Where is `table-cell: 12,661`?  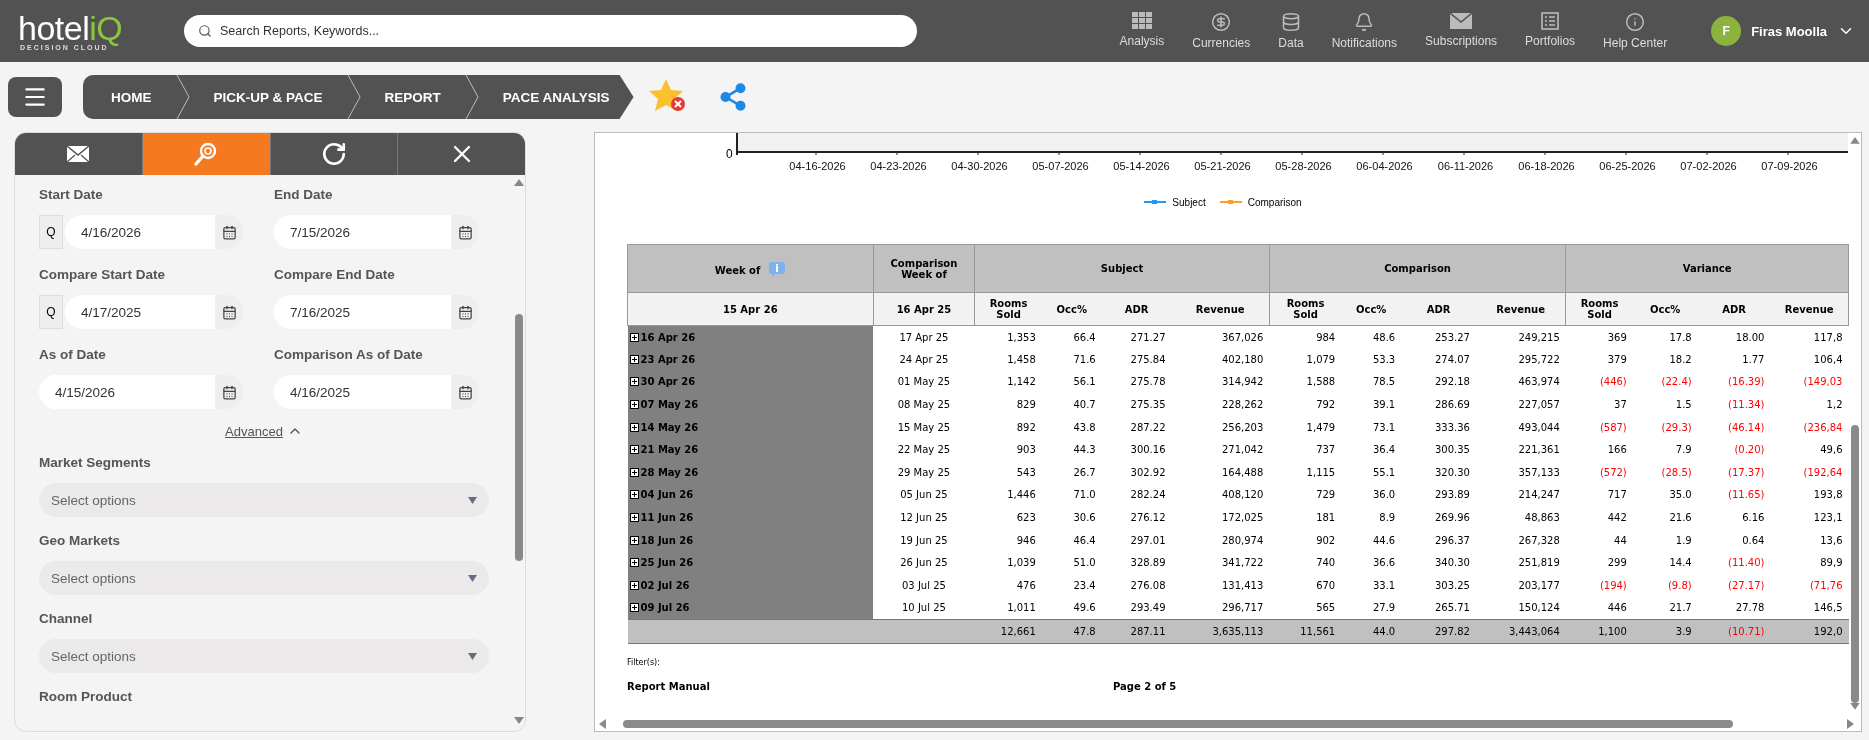 table-cell: 12,661 is located at coordinates (1008, 631).